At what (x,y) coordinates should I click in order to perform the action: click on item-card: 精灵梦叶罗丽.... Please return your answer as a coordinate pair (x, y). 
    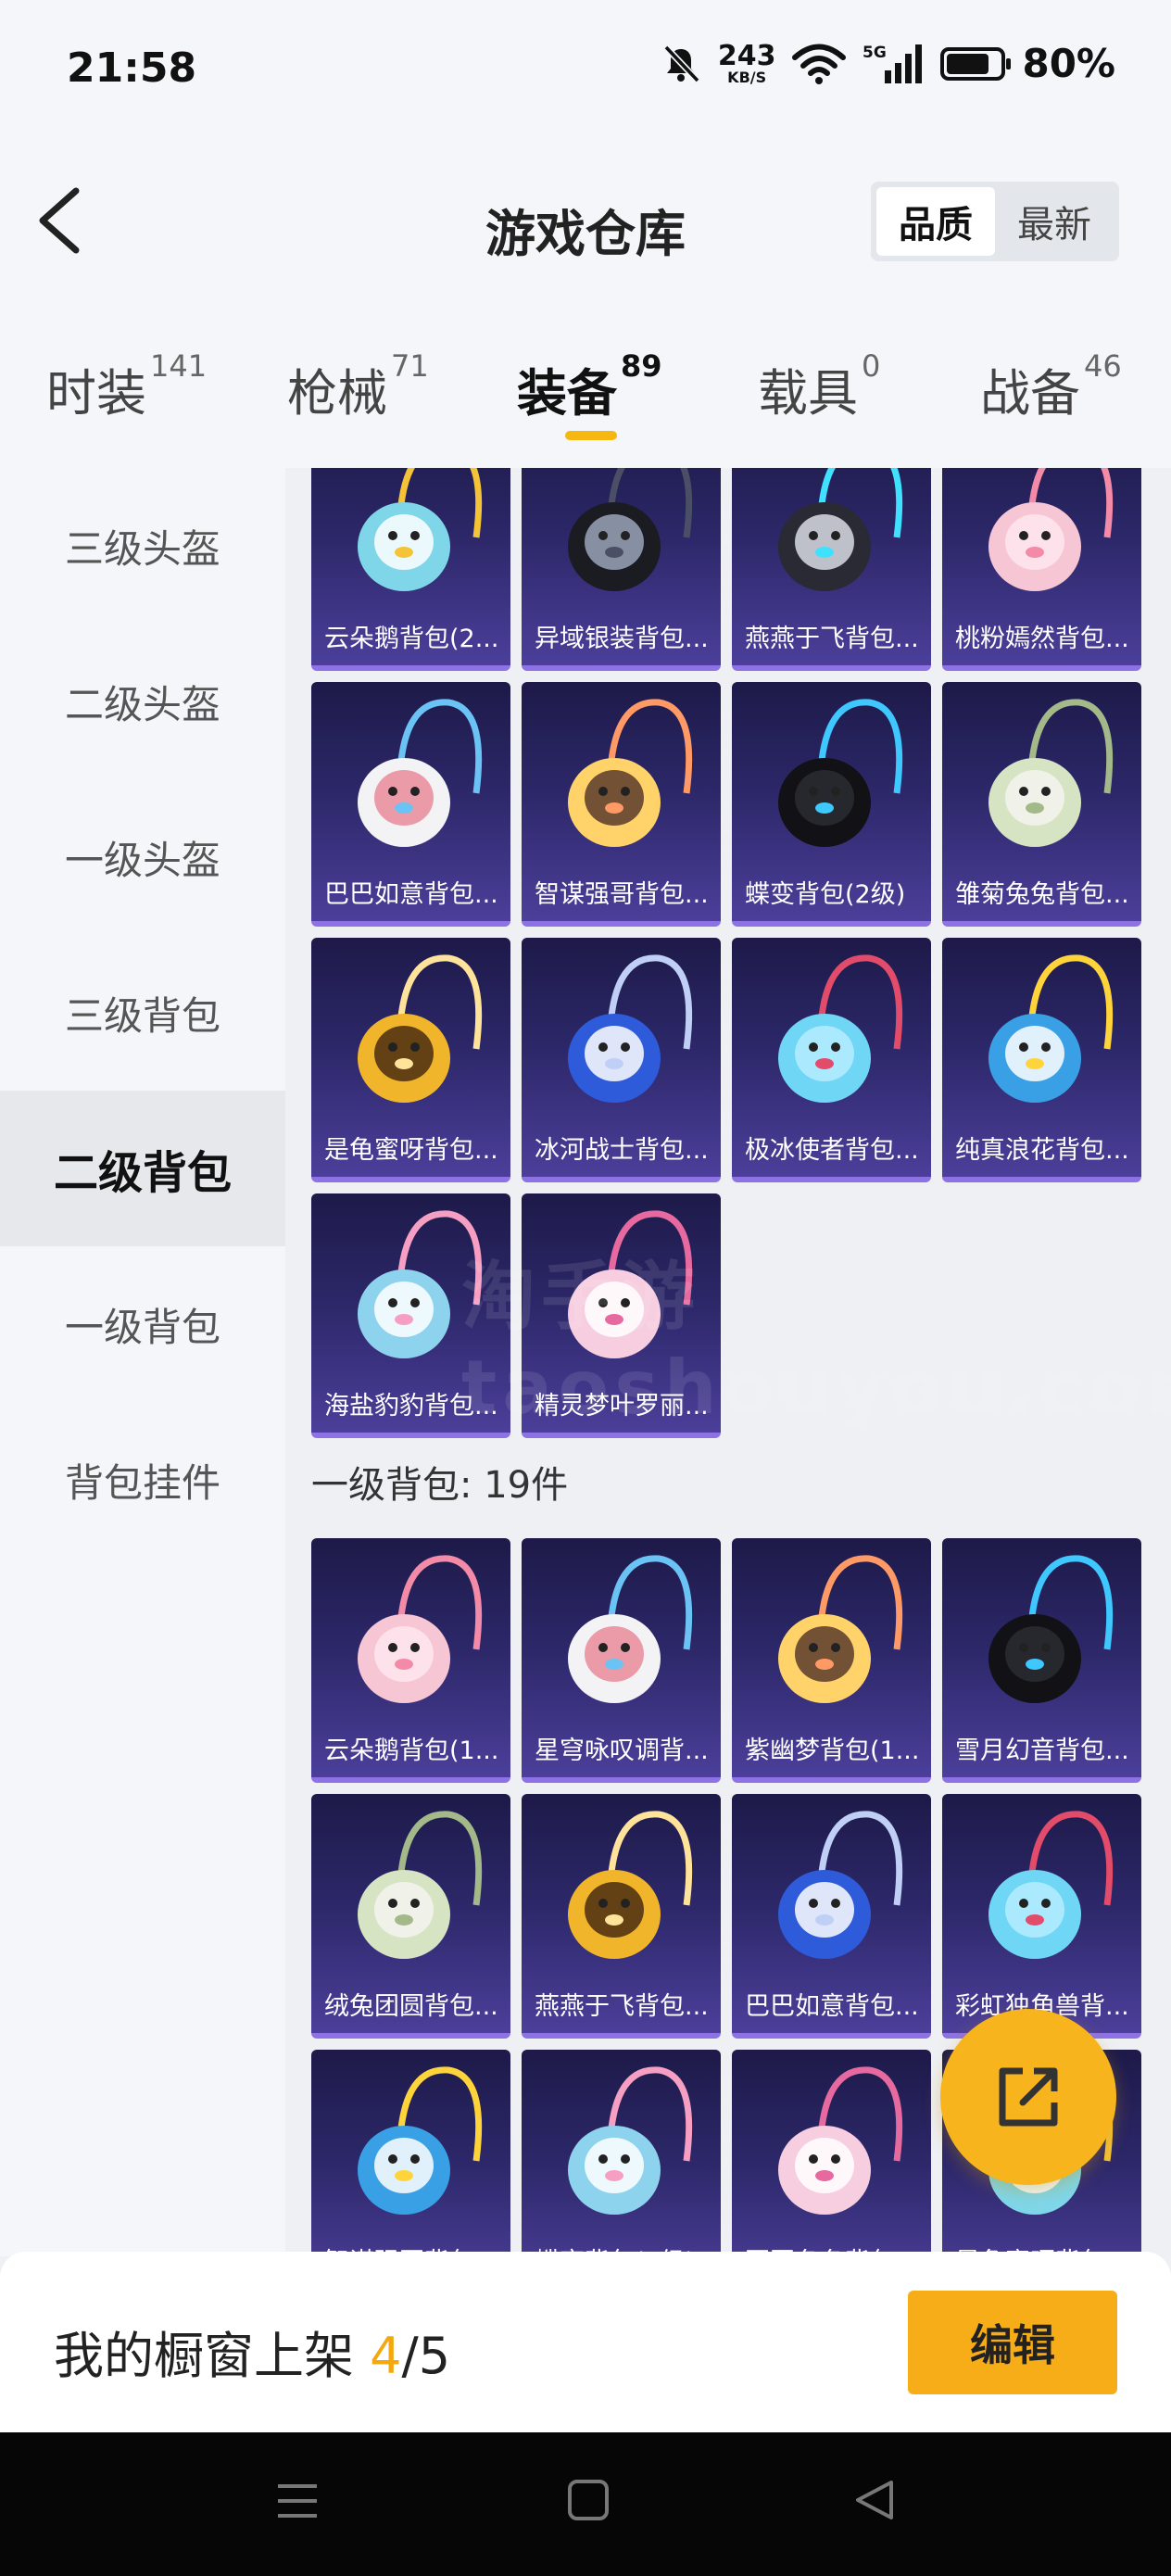
    Looking at the image, I should click on (621, 1315).